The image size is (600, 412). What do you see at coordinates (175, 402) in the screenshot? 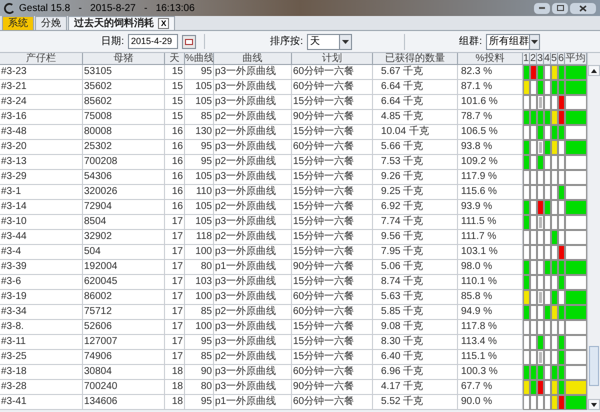
I see `table-cell: 18` at bounding box center [175, 402].